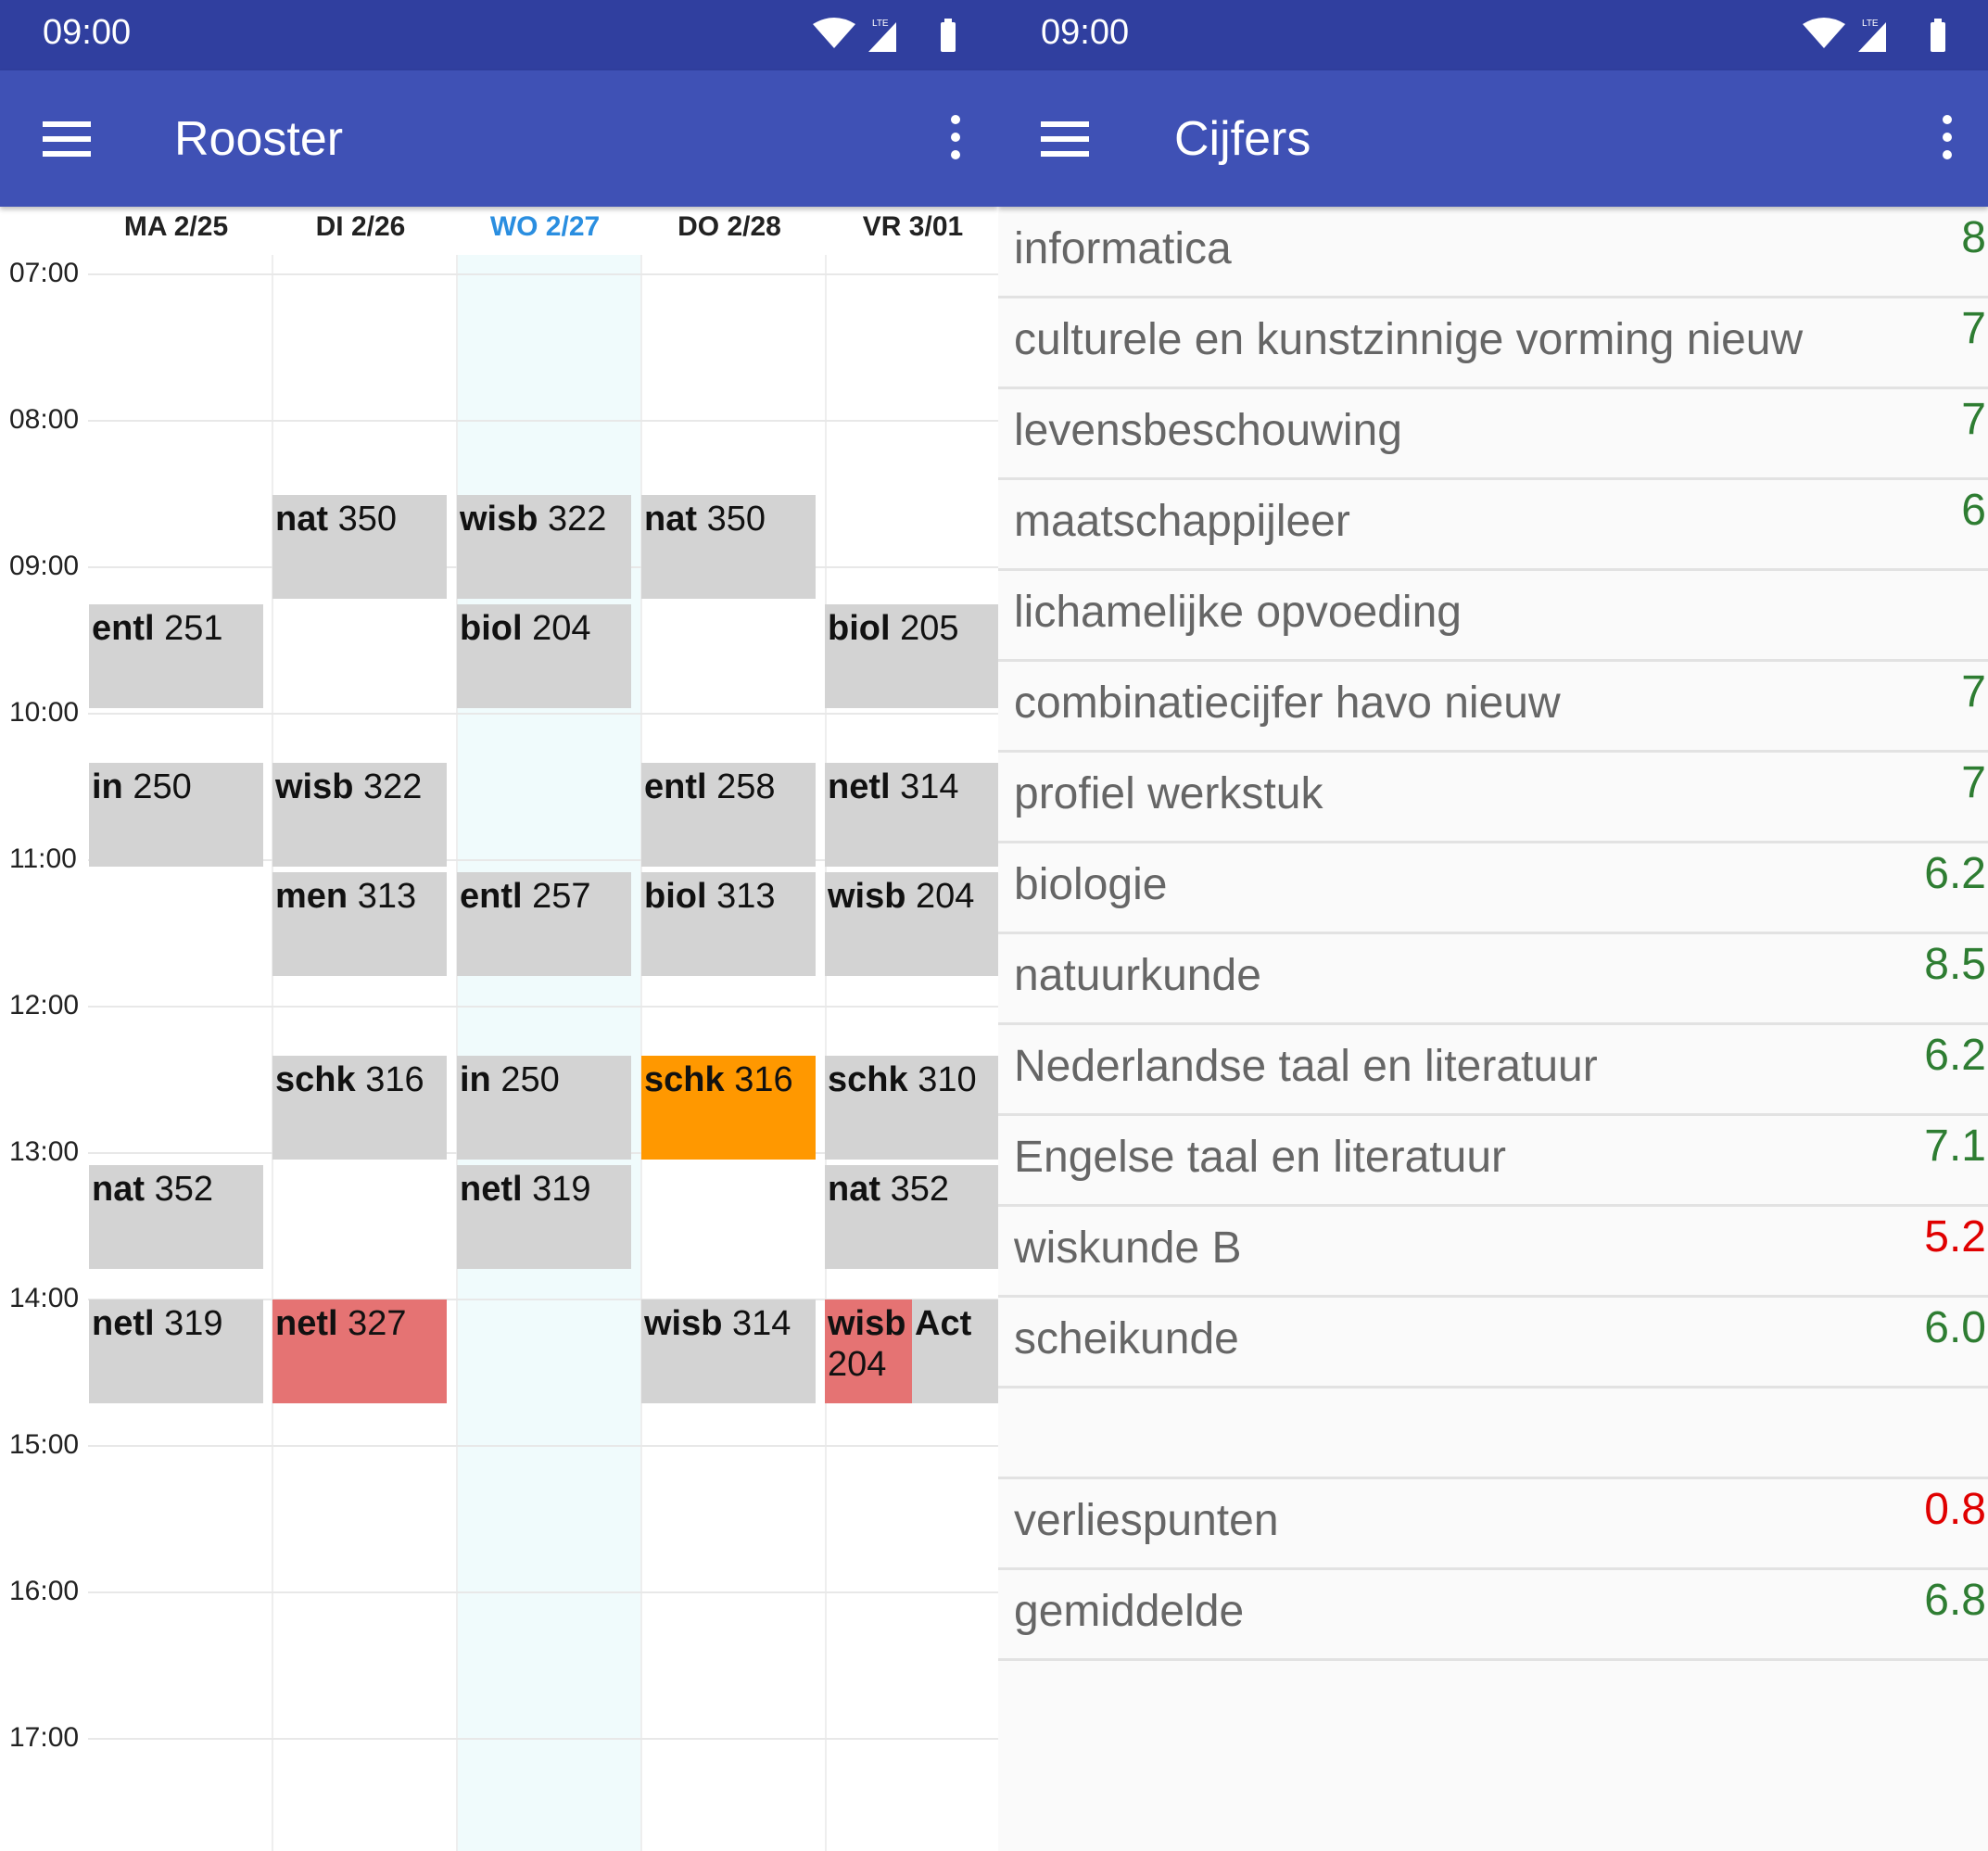 This screenshot has height=1851, width=1988. What do you see at coordinates (259, 139) in the screenshot?
I see `page-title: Rooster` at bounding box center [259, 139].